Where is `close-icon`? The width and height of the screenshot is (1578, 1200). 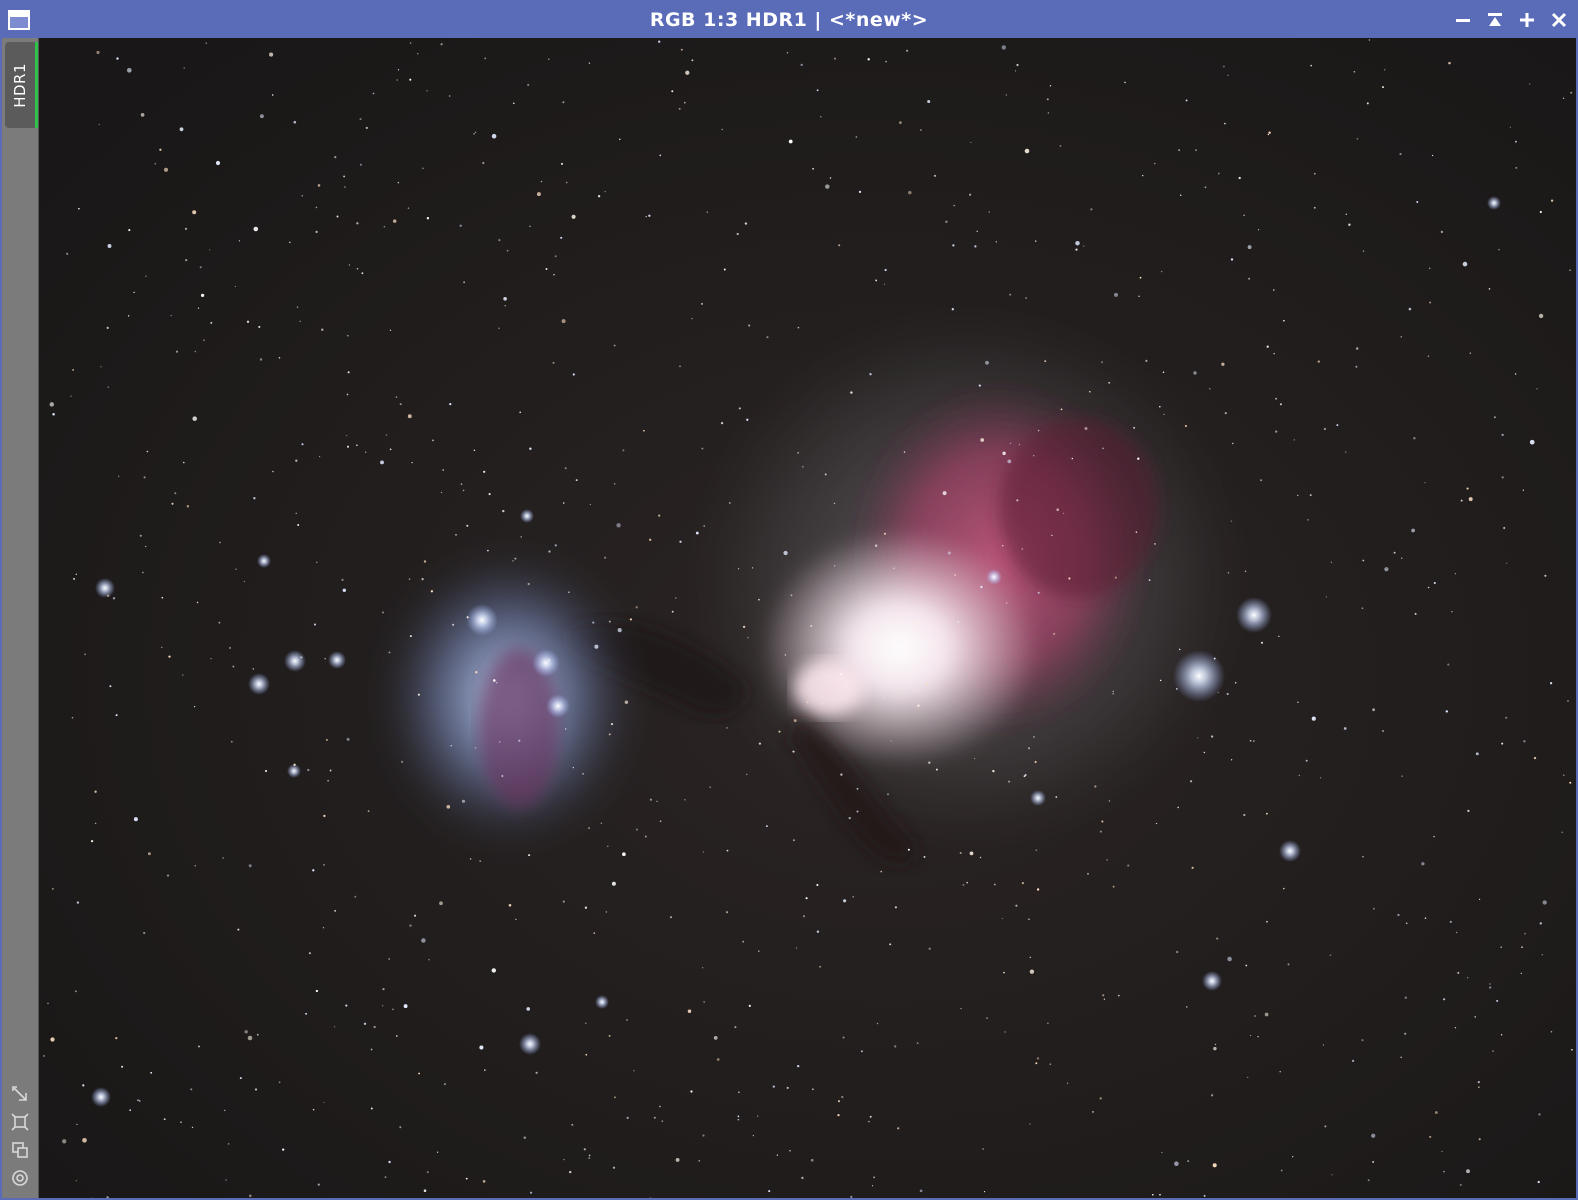
close-icon is located at coordinates (1559, 20).